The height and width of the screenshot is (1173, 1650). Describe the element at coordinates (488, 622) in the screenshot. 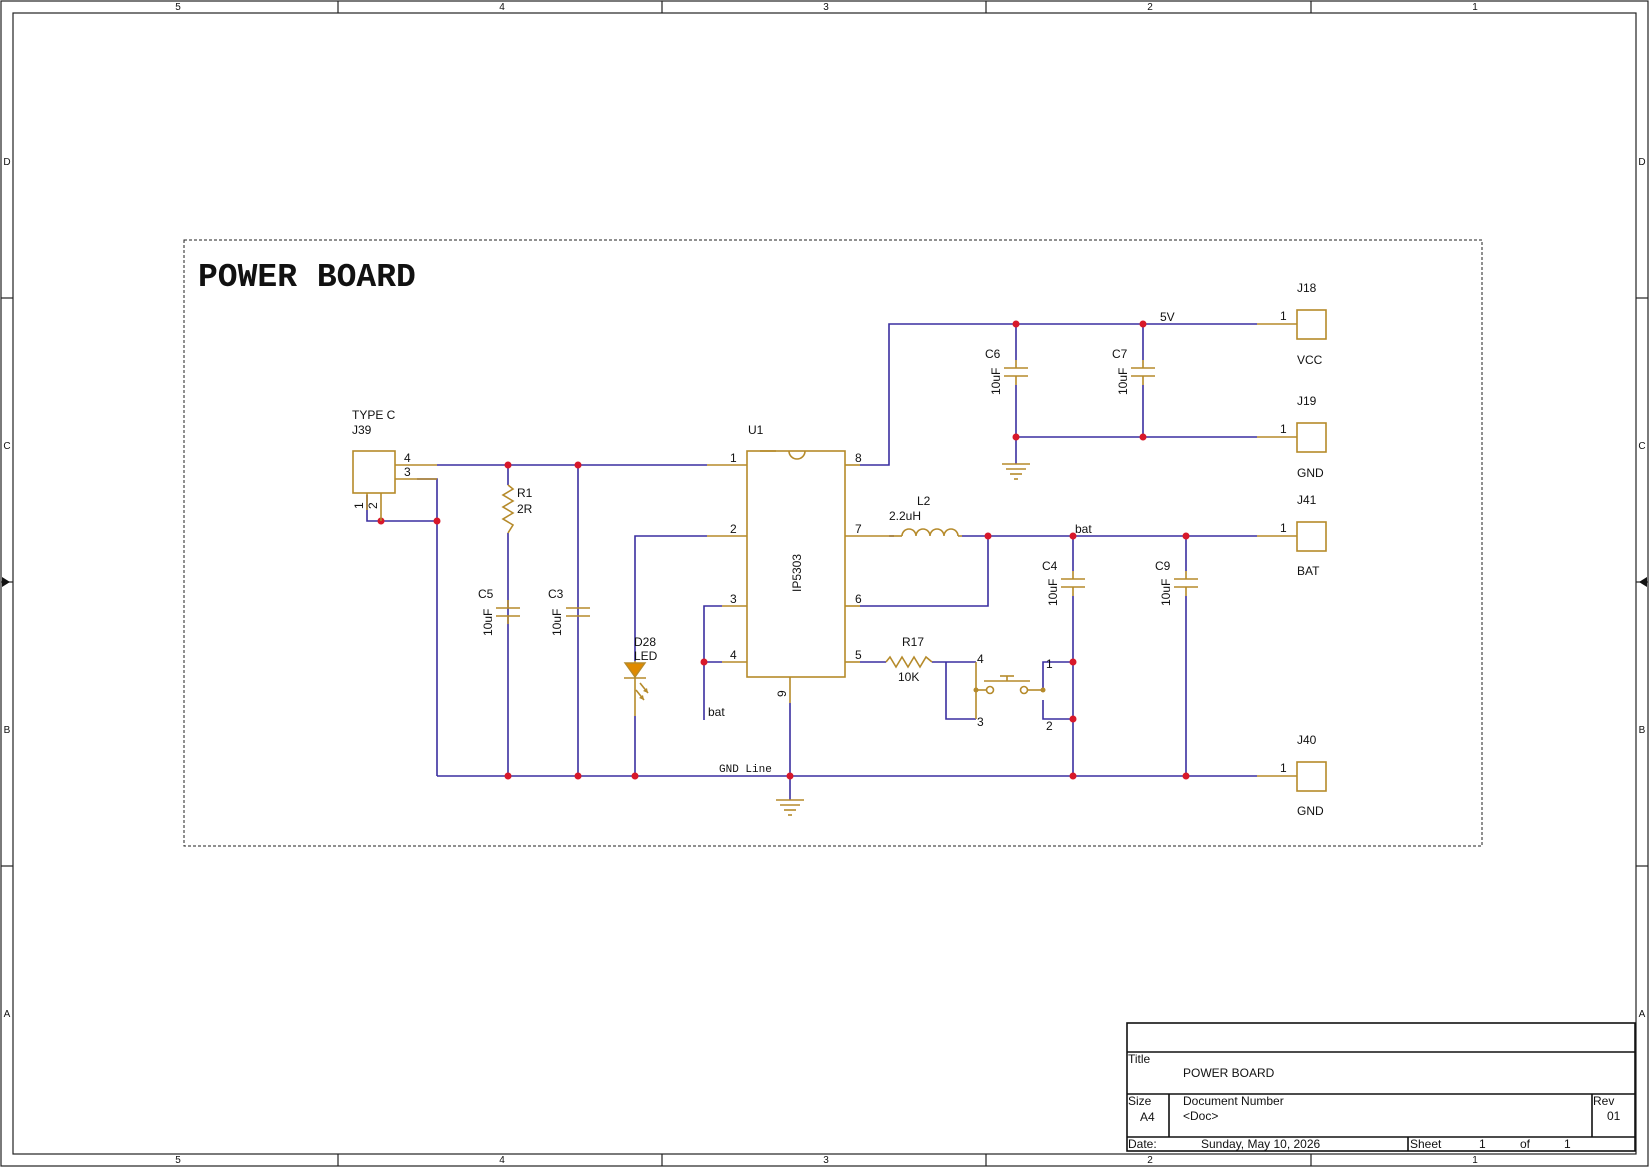

I see `c5-value: 10uF` at that location.